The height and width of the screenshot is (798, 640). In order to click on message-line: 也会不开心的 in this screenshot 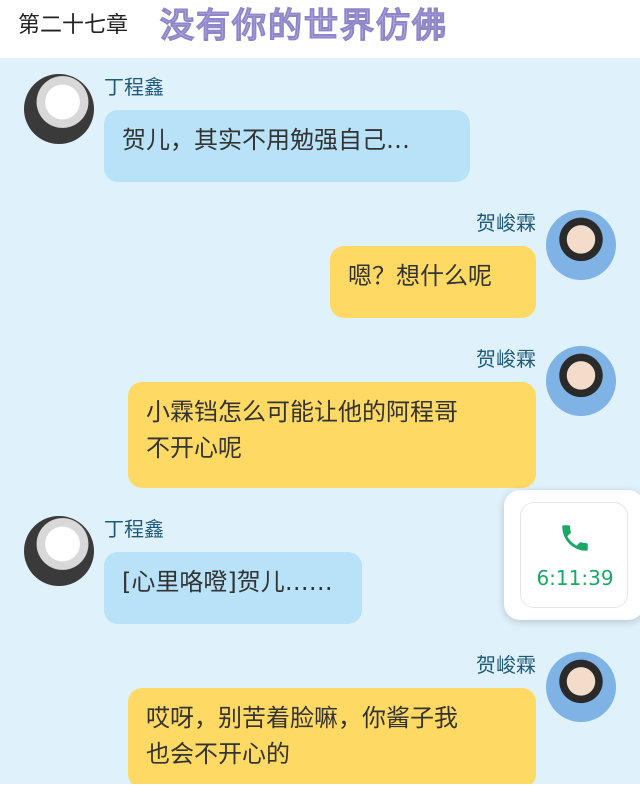, I will do `click(218, 754)`.